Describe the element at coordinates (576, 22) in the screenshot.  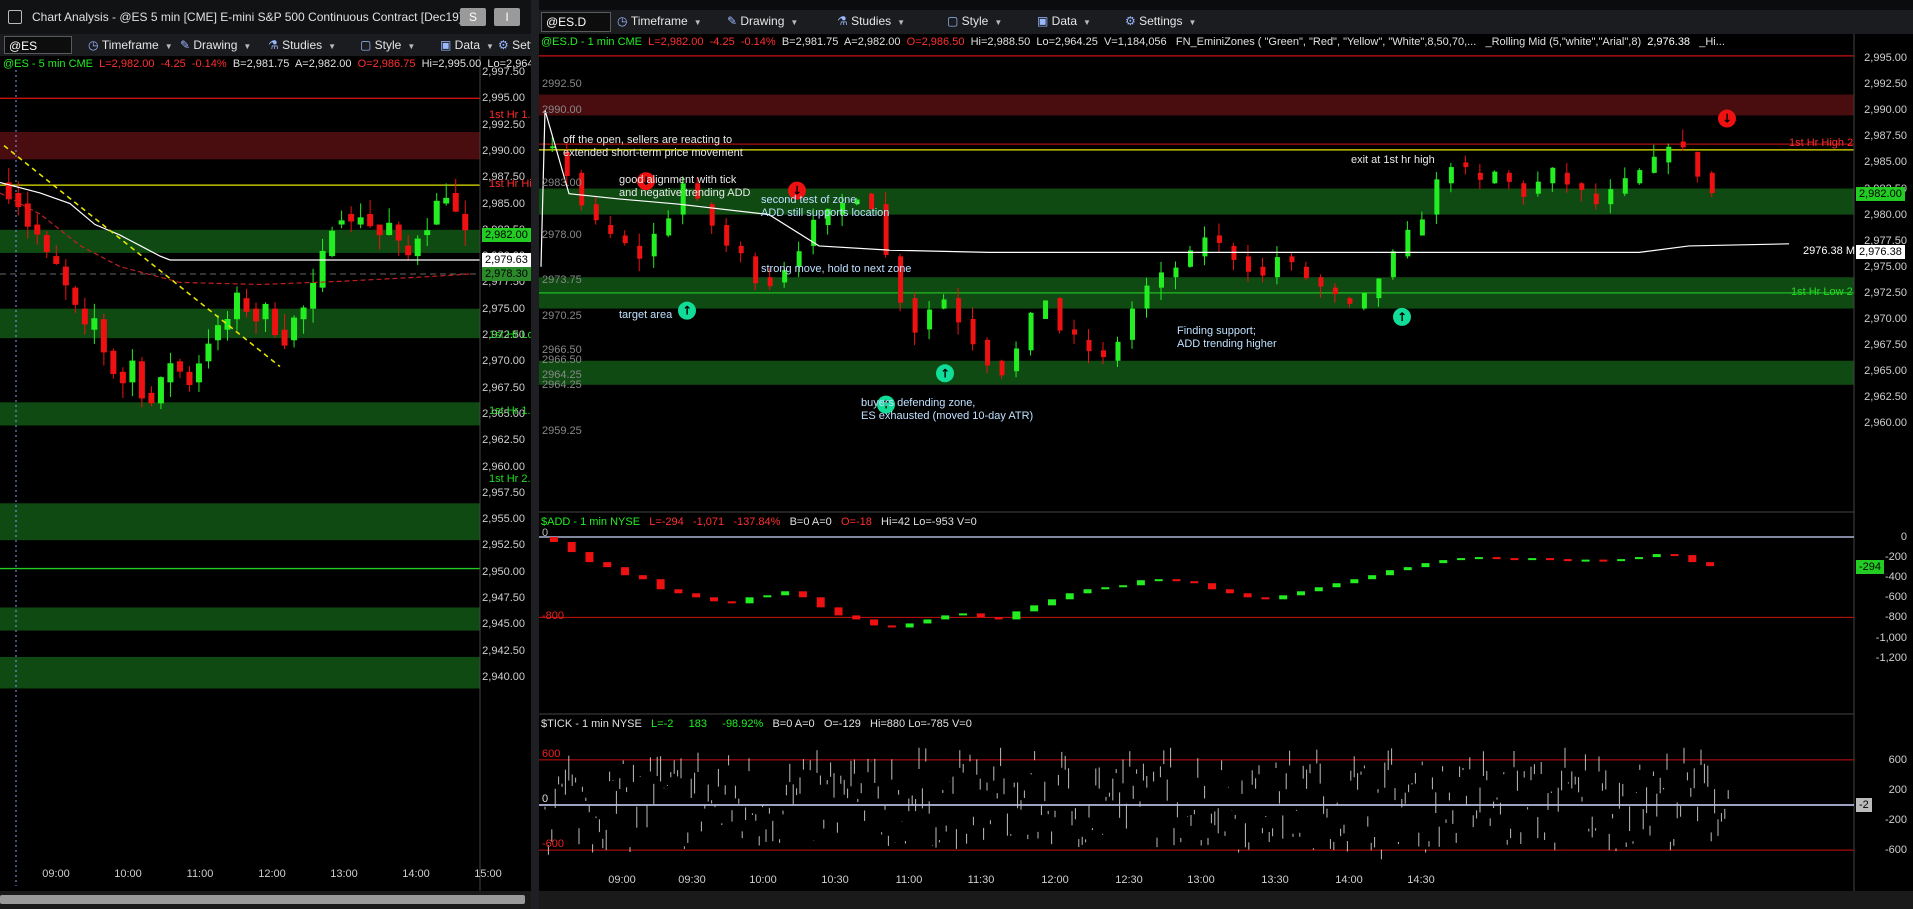
I see `right-symbol-box: @ES.D` at that location.